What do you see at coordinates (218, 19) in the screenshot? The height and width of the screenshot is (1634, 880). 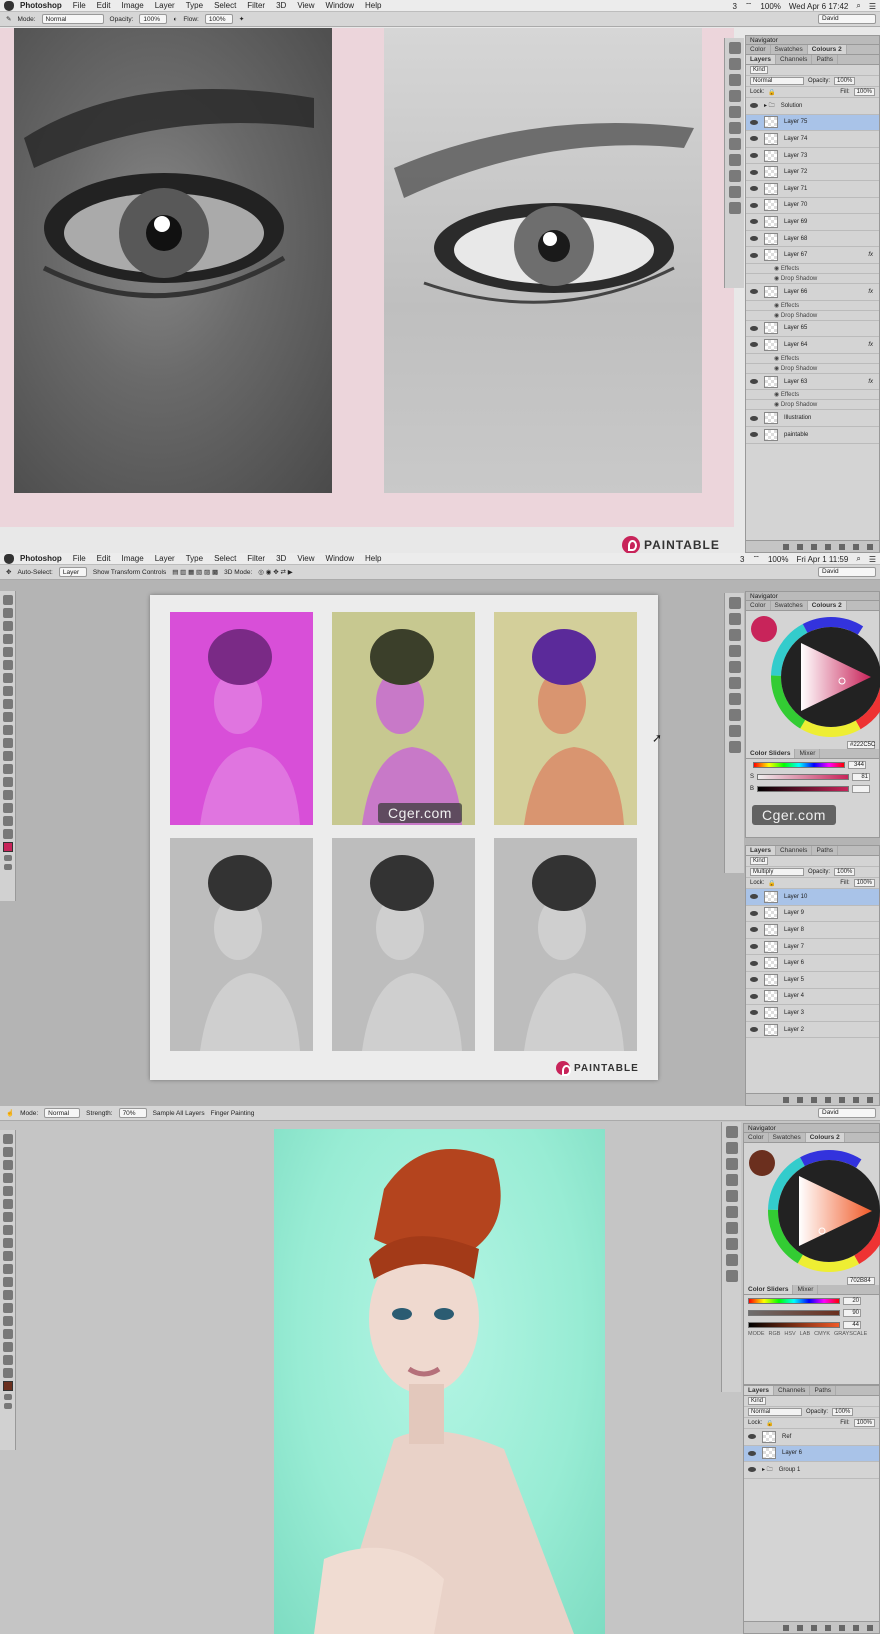 I see `flow-field: 100%` at bounding box center [218, 19].